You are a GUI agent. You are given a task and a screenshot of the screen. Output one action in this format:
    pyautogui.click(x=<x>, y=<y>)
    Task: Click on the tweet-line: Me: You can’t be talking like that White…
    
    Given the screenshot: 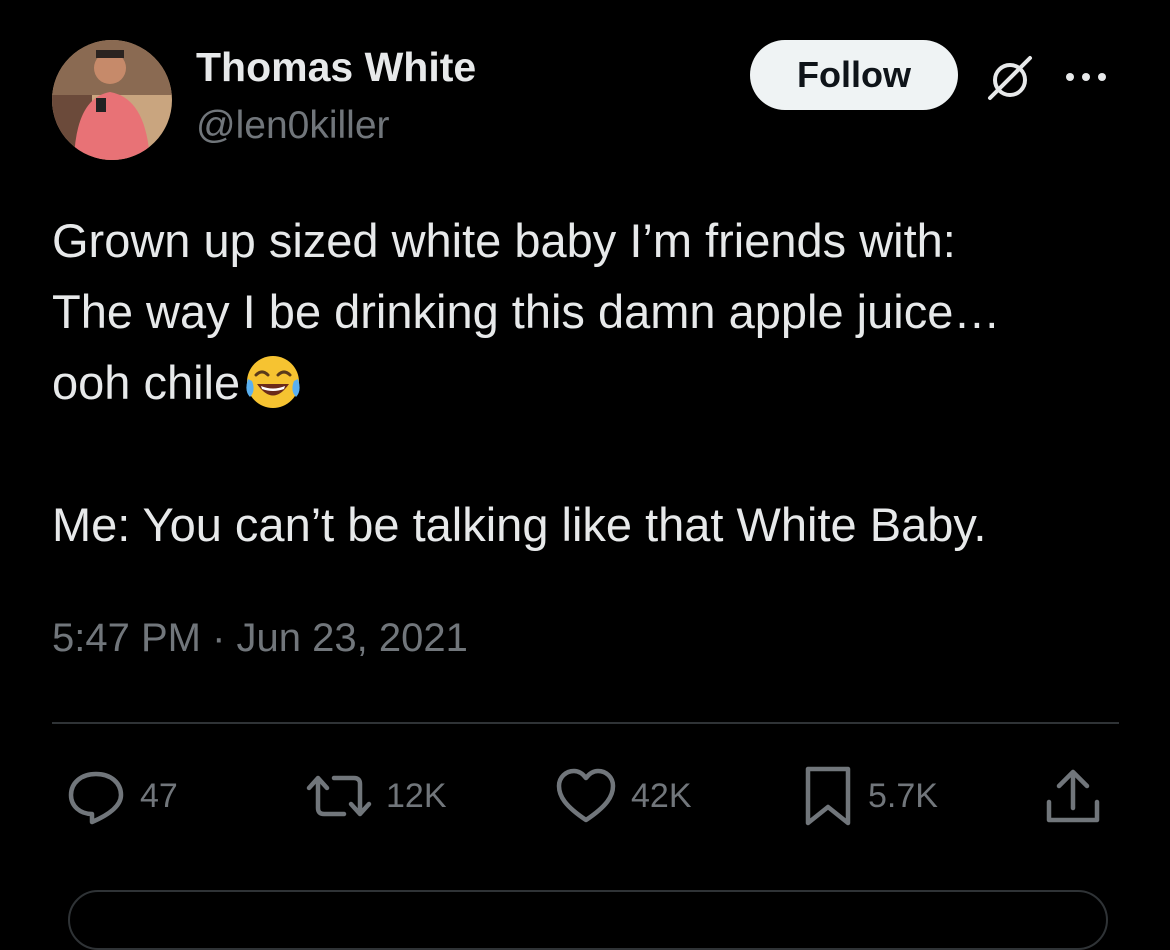 What is the action you would take?
    pyautogui.click(x=519, y=524)
    